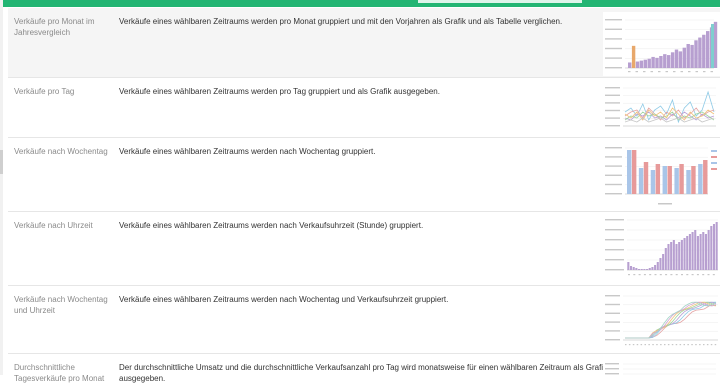 This screenshot has width=720, height=384. I want to click on weekday-bar-chart-thumbnail, so click(661, 175).